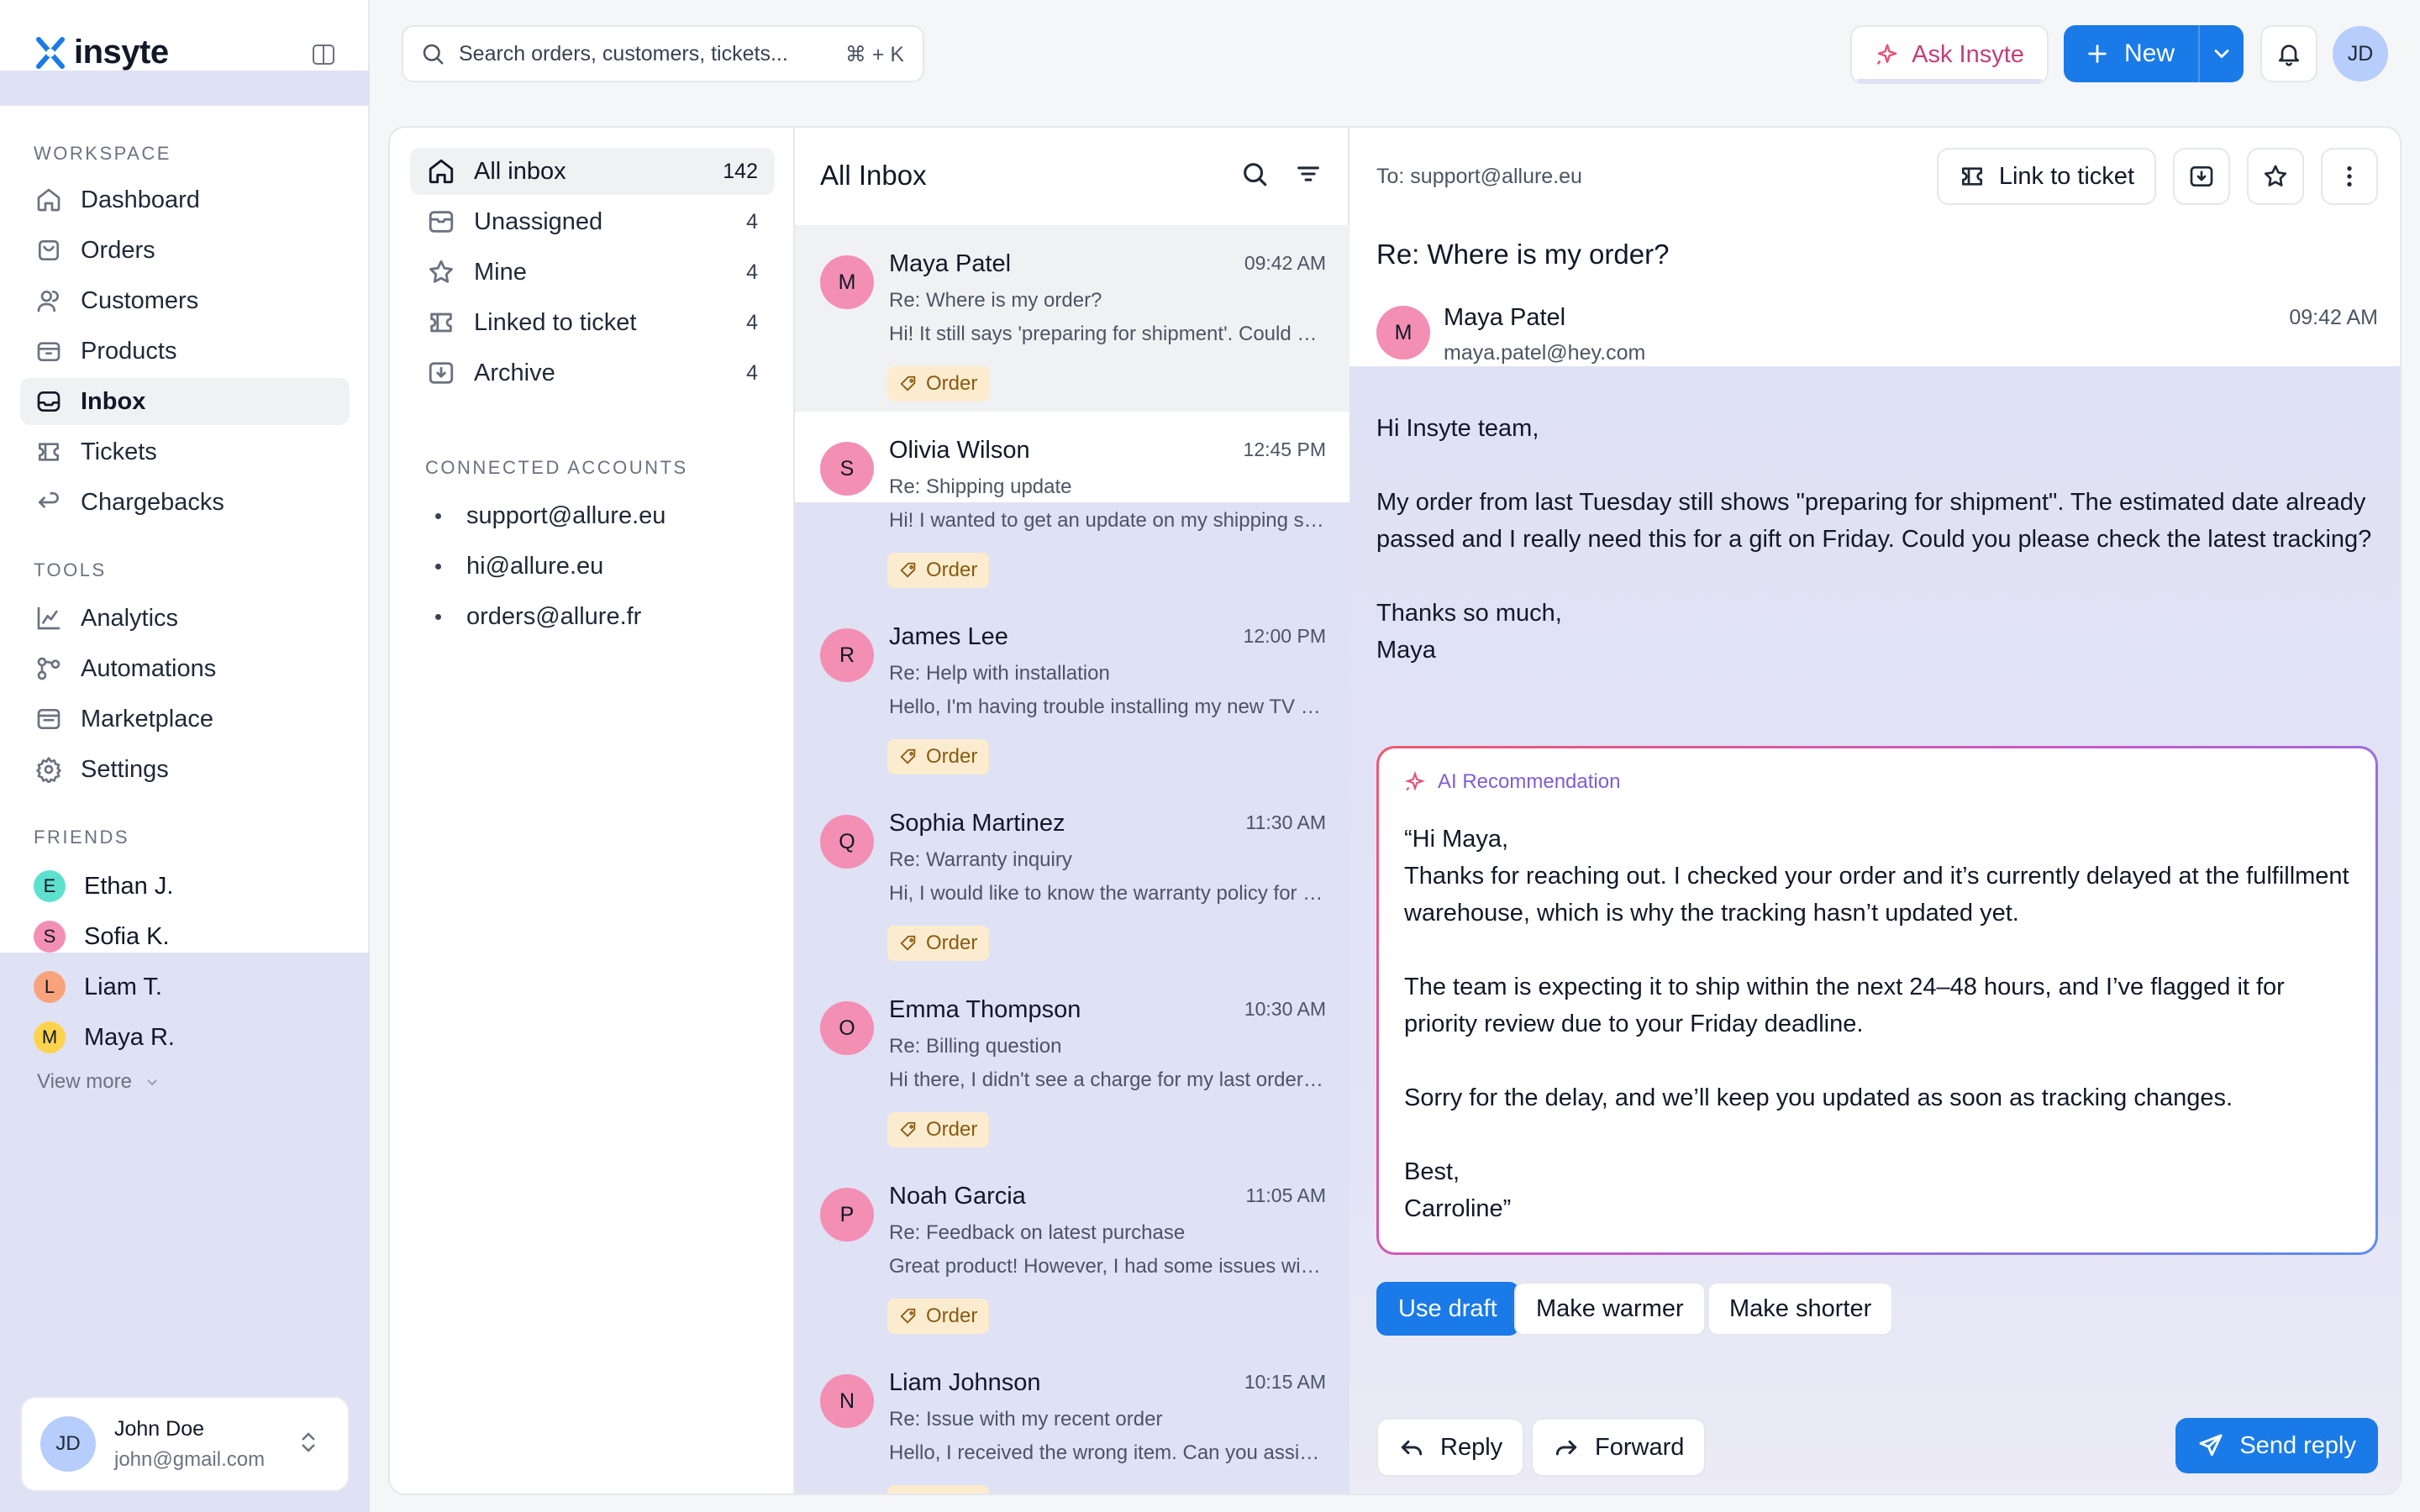 This screenshot has height=1512, width=2420. Describe the element at coordinates (847, 1215) in the screenshot. I see `avatar: P` at that location.